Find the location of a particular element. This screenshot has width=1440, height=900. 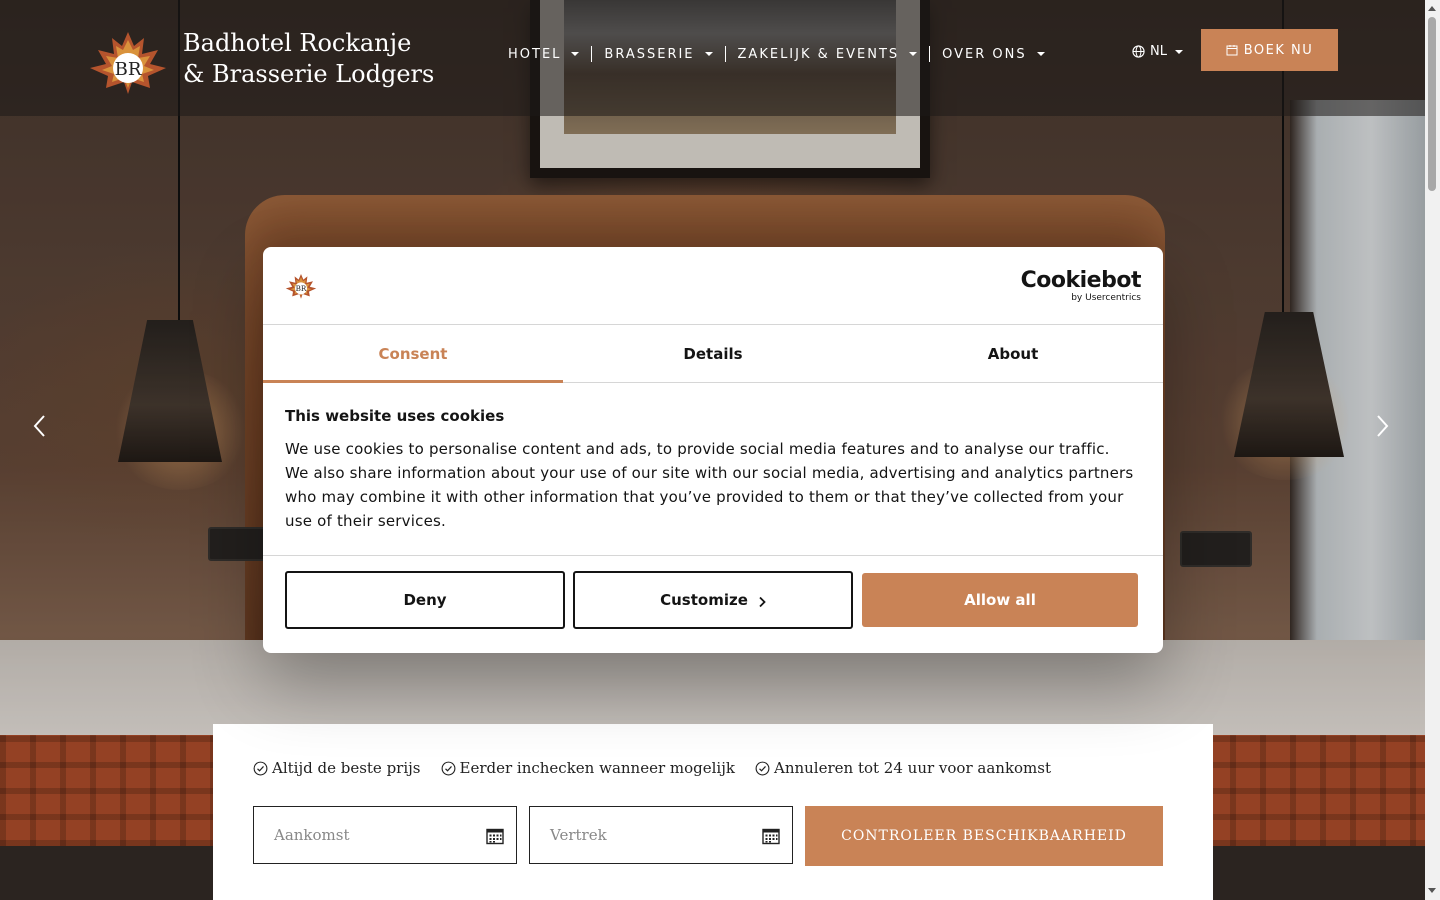

nav-item-zakelijk-events: ZAKELIJK & EVENTS is located at coordinates (828, 54).